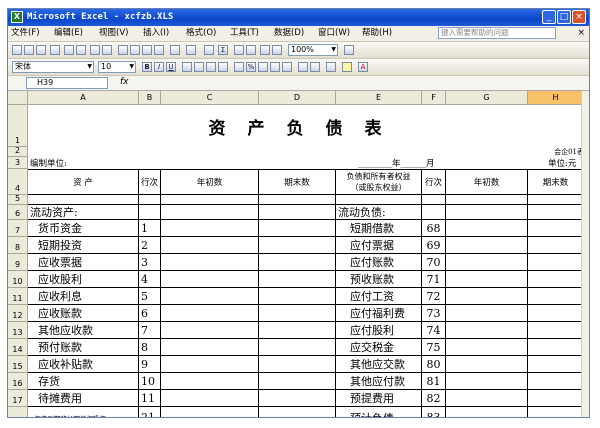  What do you see at coordinates (83, 381) in the screenshot?
I see `cell-a: 存货` at bounding box center [83, 381].